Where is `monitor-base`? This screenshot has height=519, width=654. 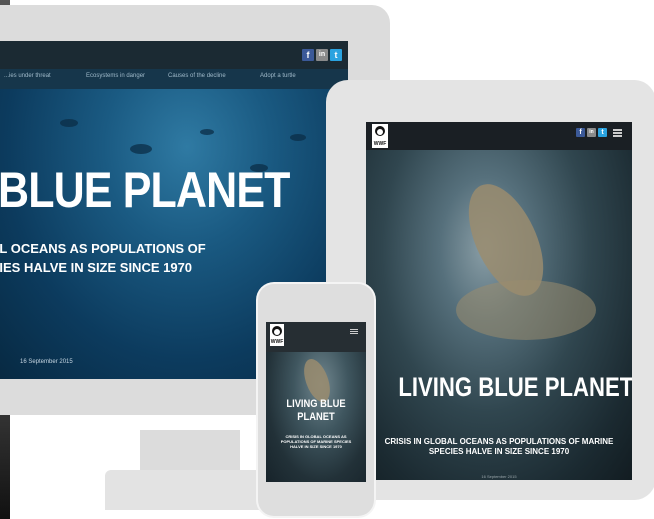 monitor-base is located at coordinates (190, 490).